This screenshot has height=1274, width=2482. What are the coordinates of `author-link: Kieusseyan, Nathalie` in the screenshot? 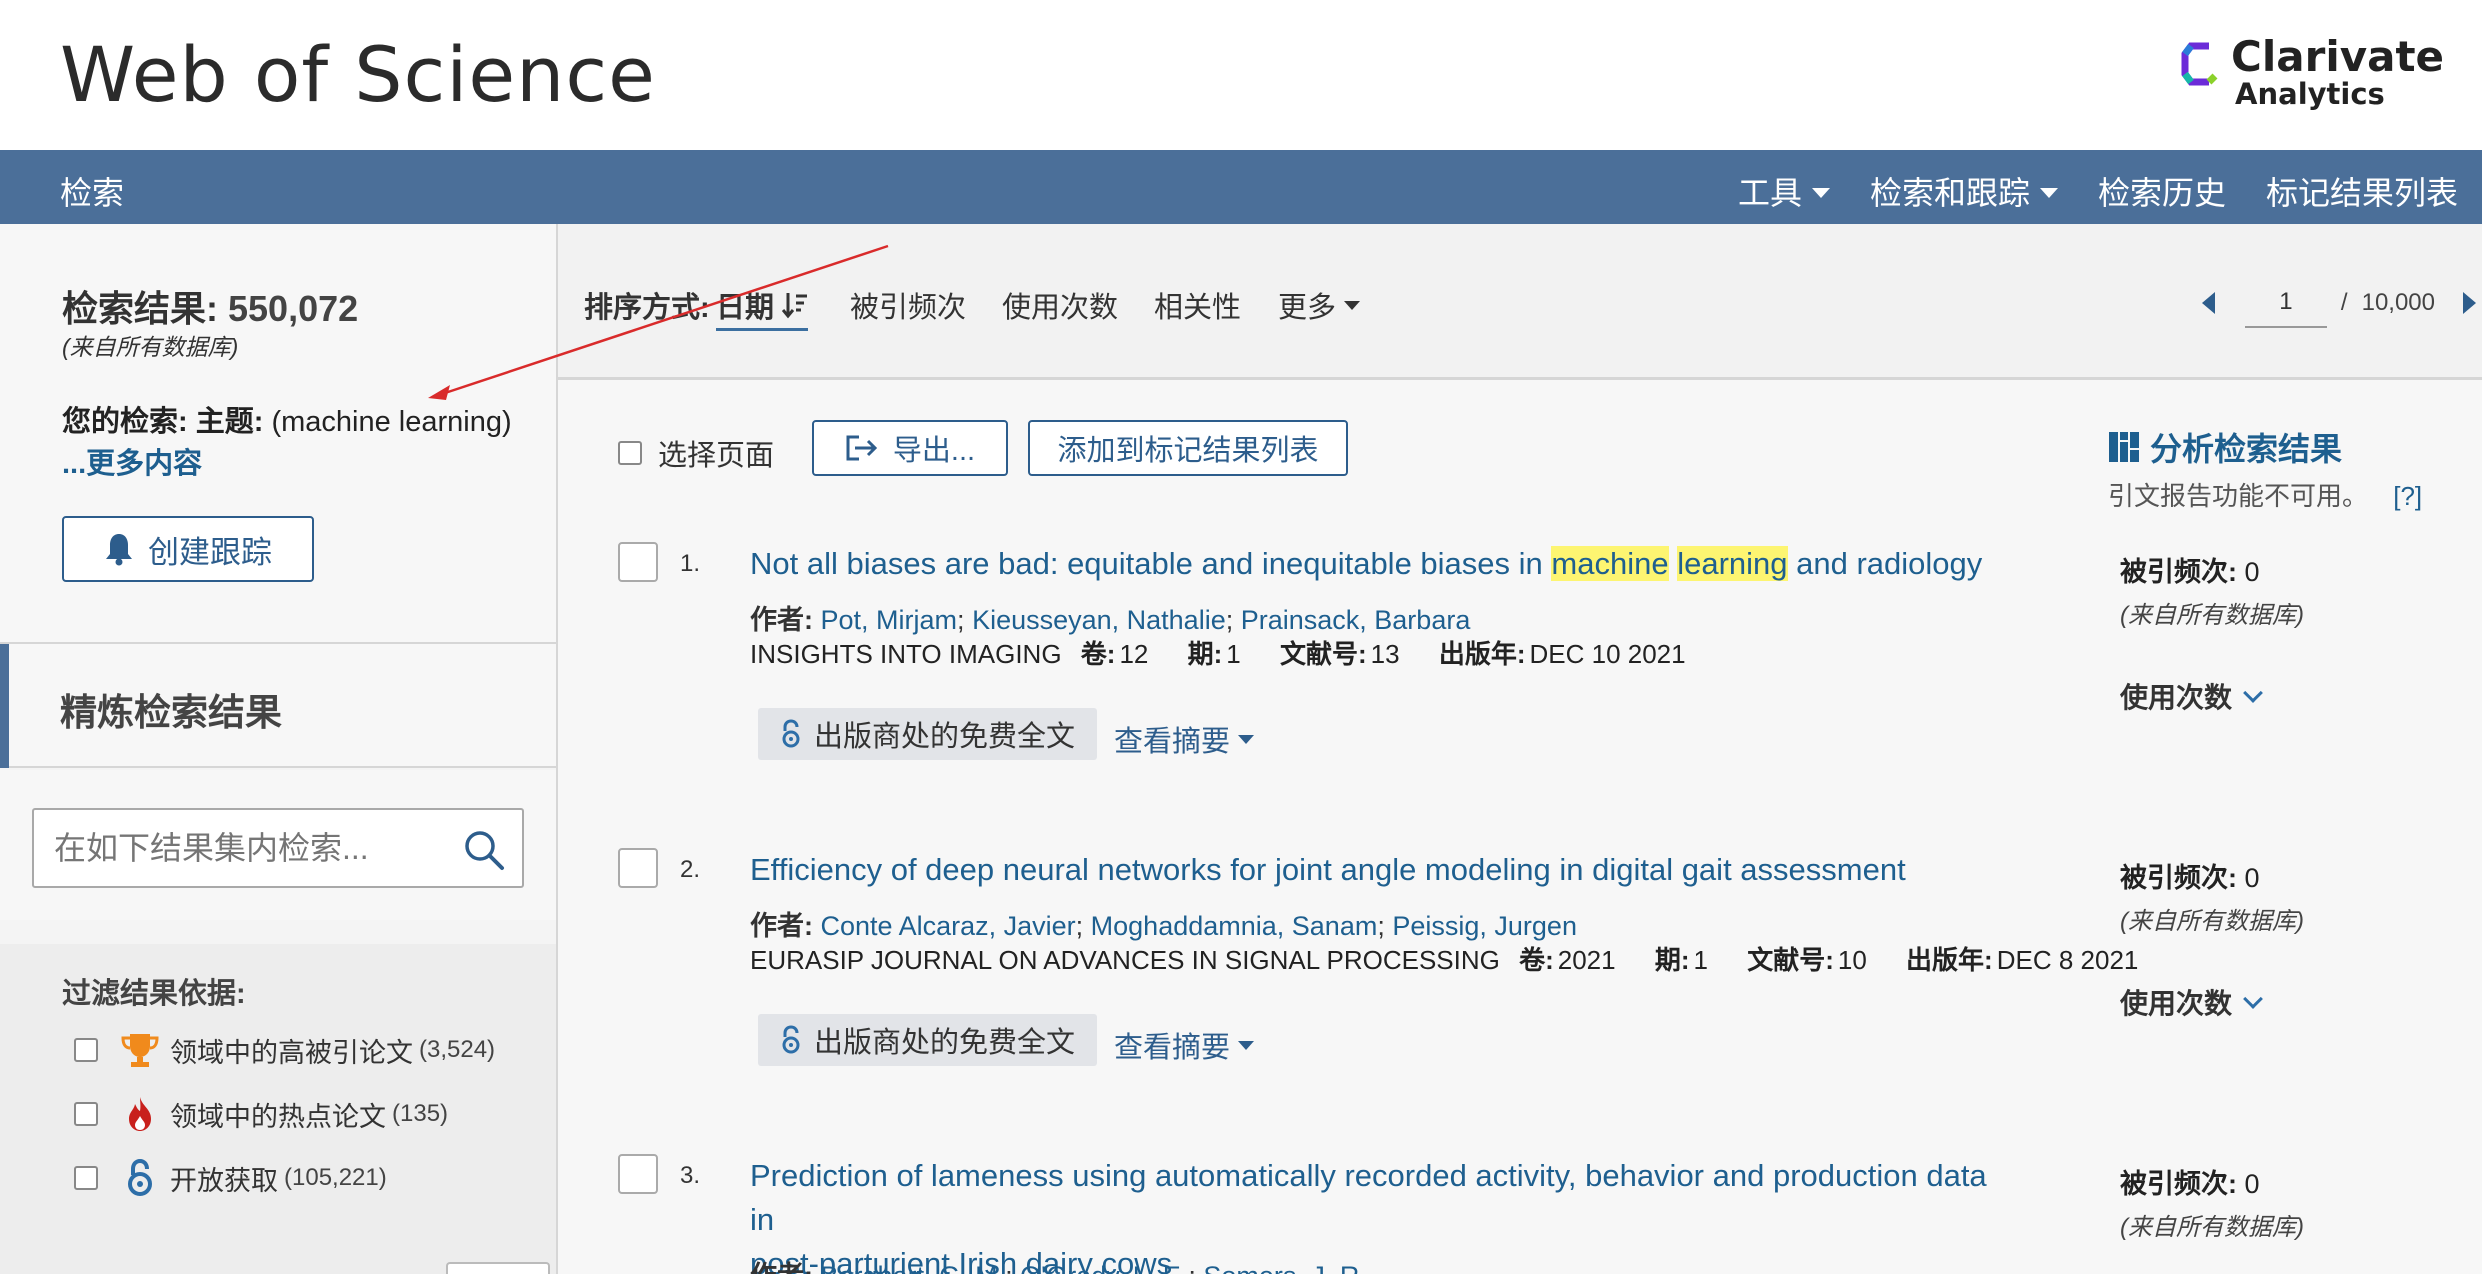 It's located at (1099, 620).